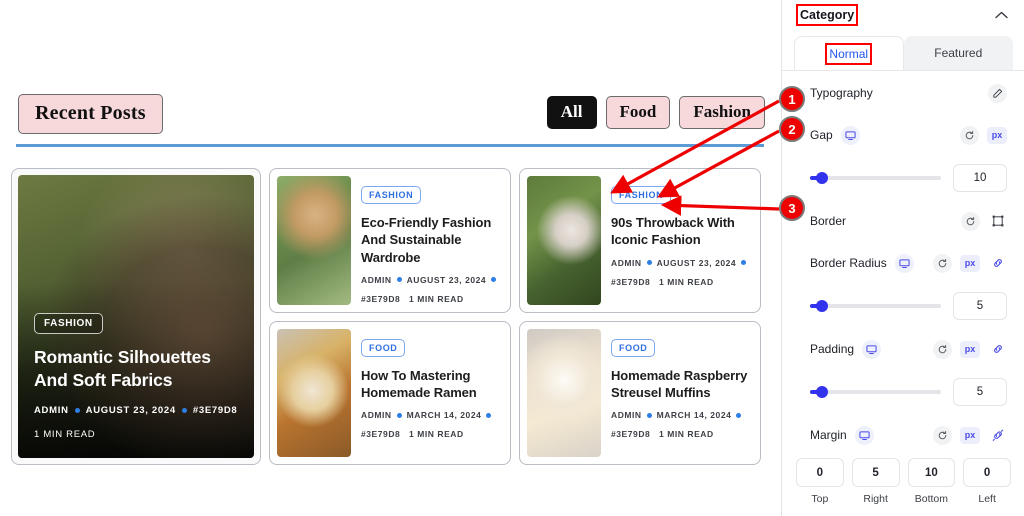  What do you see at coordinates (832, 349) in the screenshot?
I see `padding-label: Padding` at bounding box center [832, 349].